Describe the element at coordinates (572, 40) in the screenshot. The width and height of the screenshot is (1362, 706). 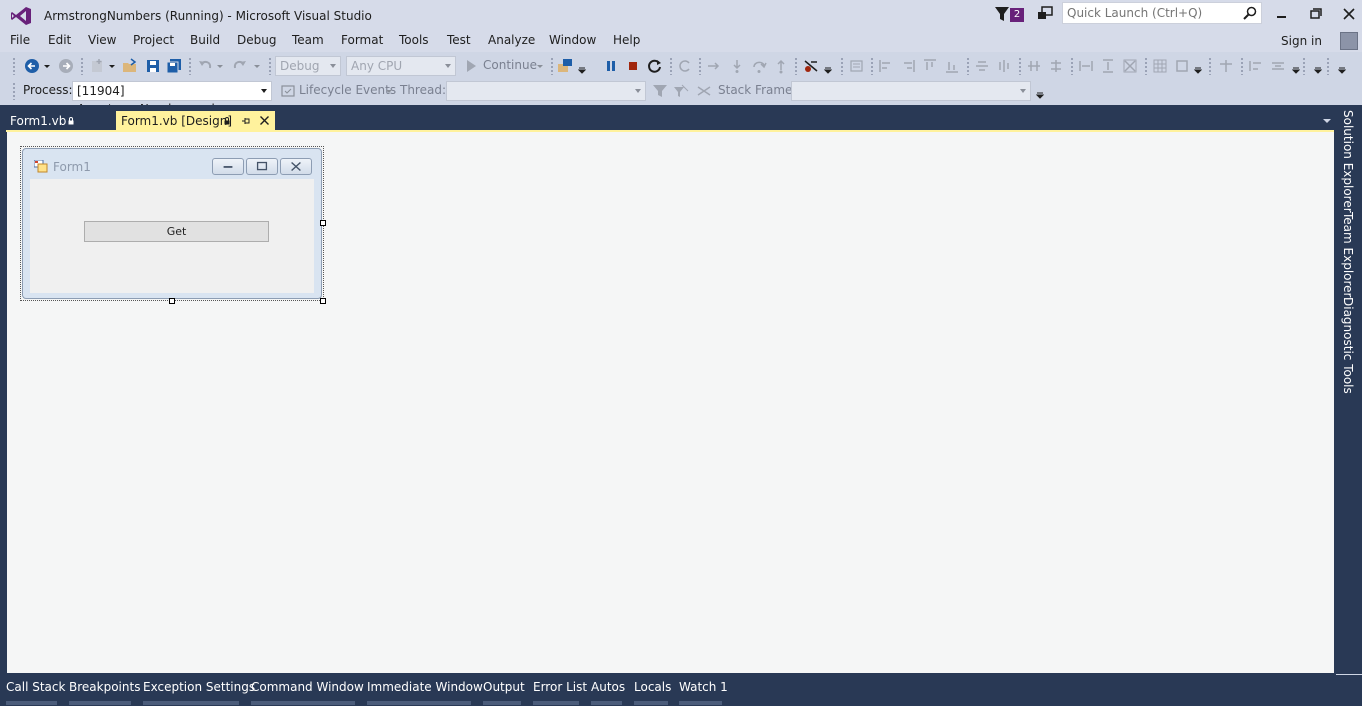
I see `menu-window: Window` at that location.